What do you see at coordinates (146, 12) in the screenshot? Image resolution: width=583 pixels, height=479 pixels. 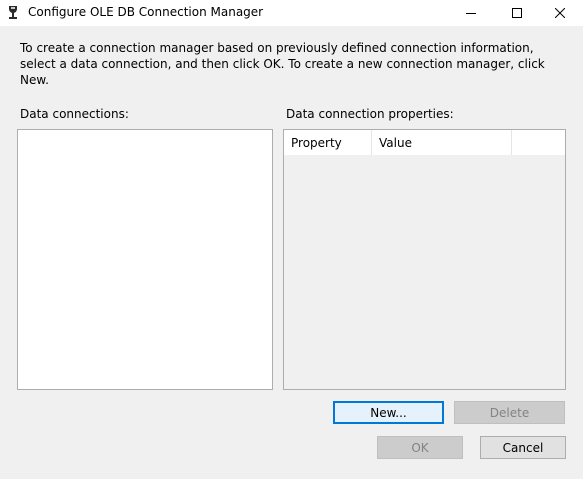 I see `window-title: Configure OLE DB Connection Manager` at bounding box center [146, 12].